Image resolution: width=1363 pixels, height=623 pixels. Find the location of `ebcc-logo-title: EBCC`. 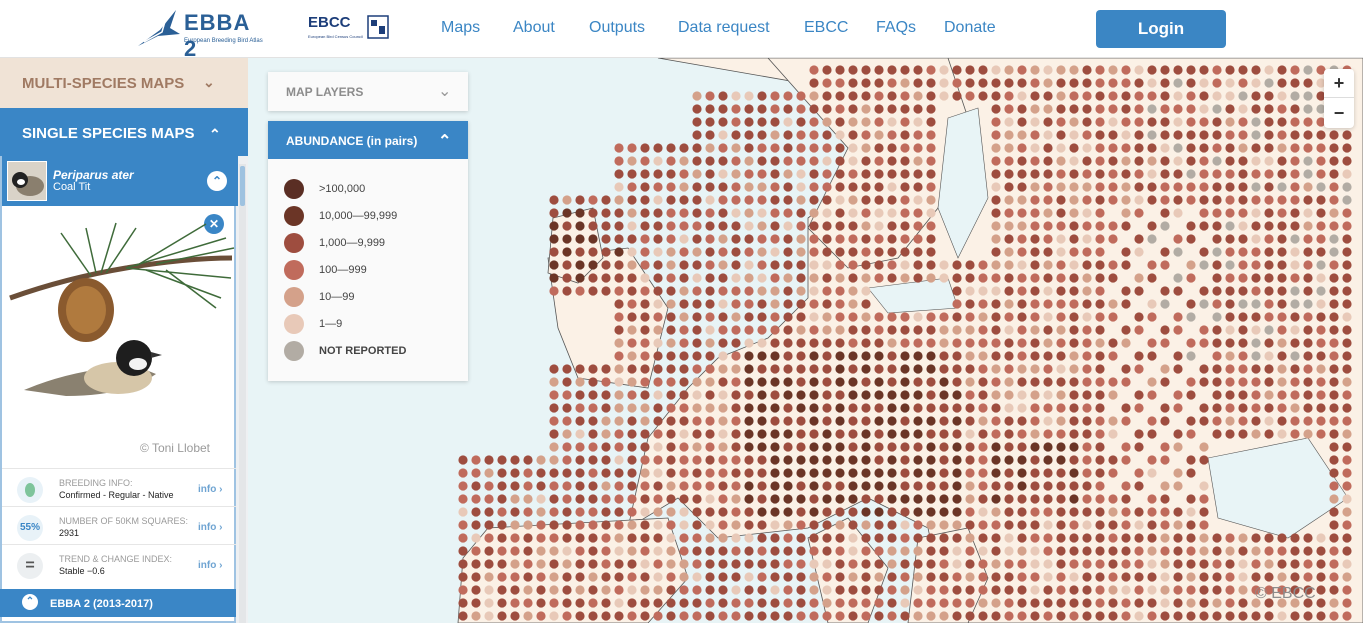

ebcc-logo-title: EBCC is located at coordinates (329, 22).